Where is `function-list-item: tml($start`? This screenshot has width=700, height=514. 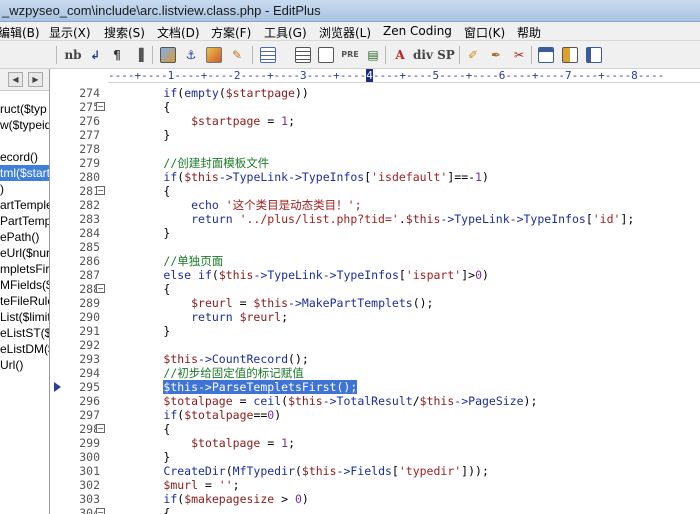 function-list-item: tml($start is located at coordinates (24, 173).